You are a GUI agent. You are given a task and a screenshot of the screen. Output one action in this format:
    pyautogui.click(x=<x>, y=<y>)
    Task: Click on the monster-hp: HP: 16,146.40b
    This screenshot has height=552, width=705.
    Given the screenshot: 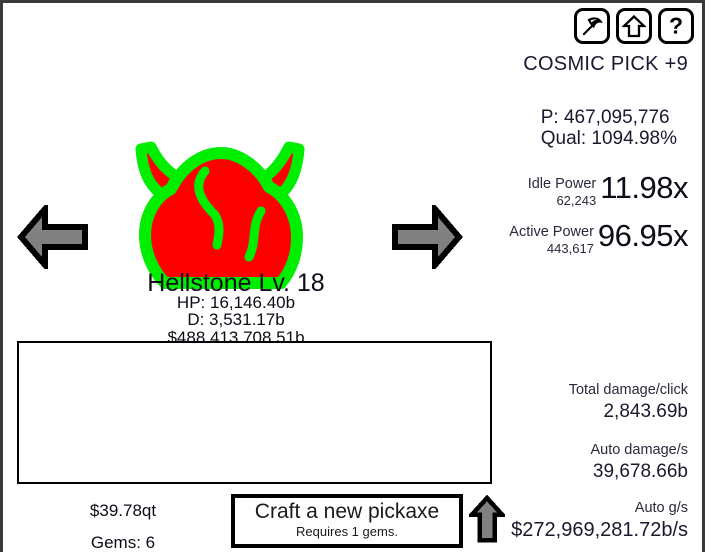 What is the action you would take?
    pyautogui.click(x=236, y=302)
    